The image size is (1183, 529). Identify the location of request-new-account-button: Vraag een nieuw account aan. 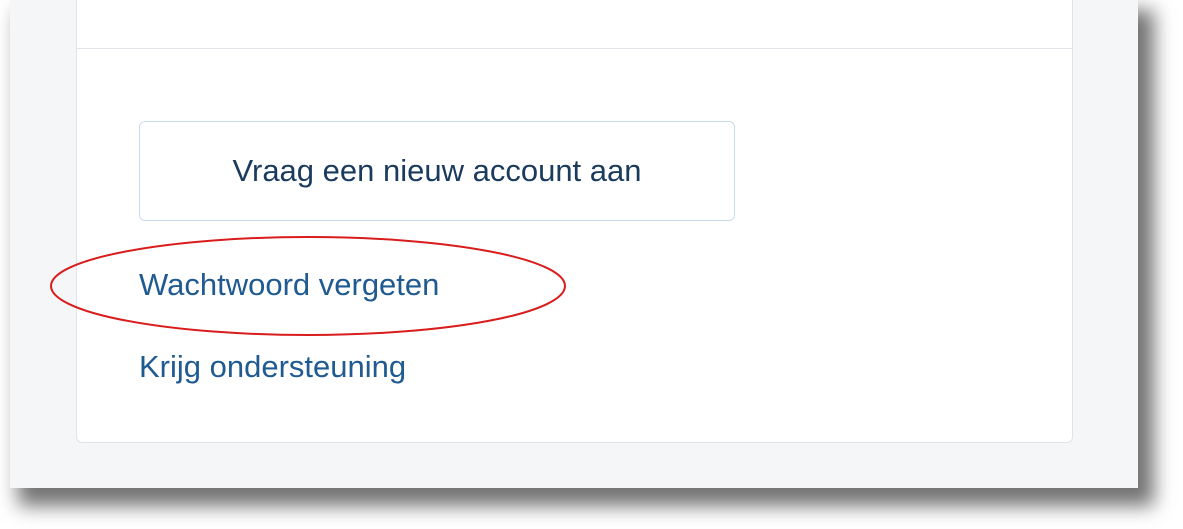
(437, 171).